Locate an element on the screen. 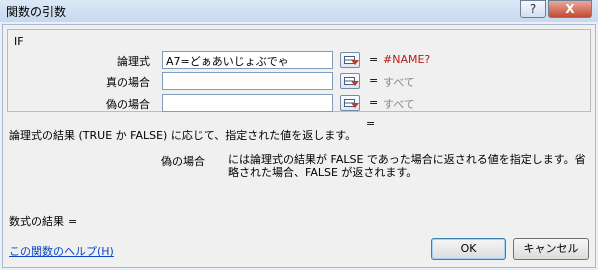 This screenshot has height=270, width=598. arg-equals-2: = is located at coordinates (374, 80).